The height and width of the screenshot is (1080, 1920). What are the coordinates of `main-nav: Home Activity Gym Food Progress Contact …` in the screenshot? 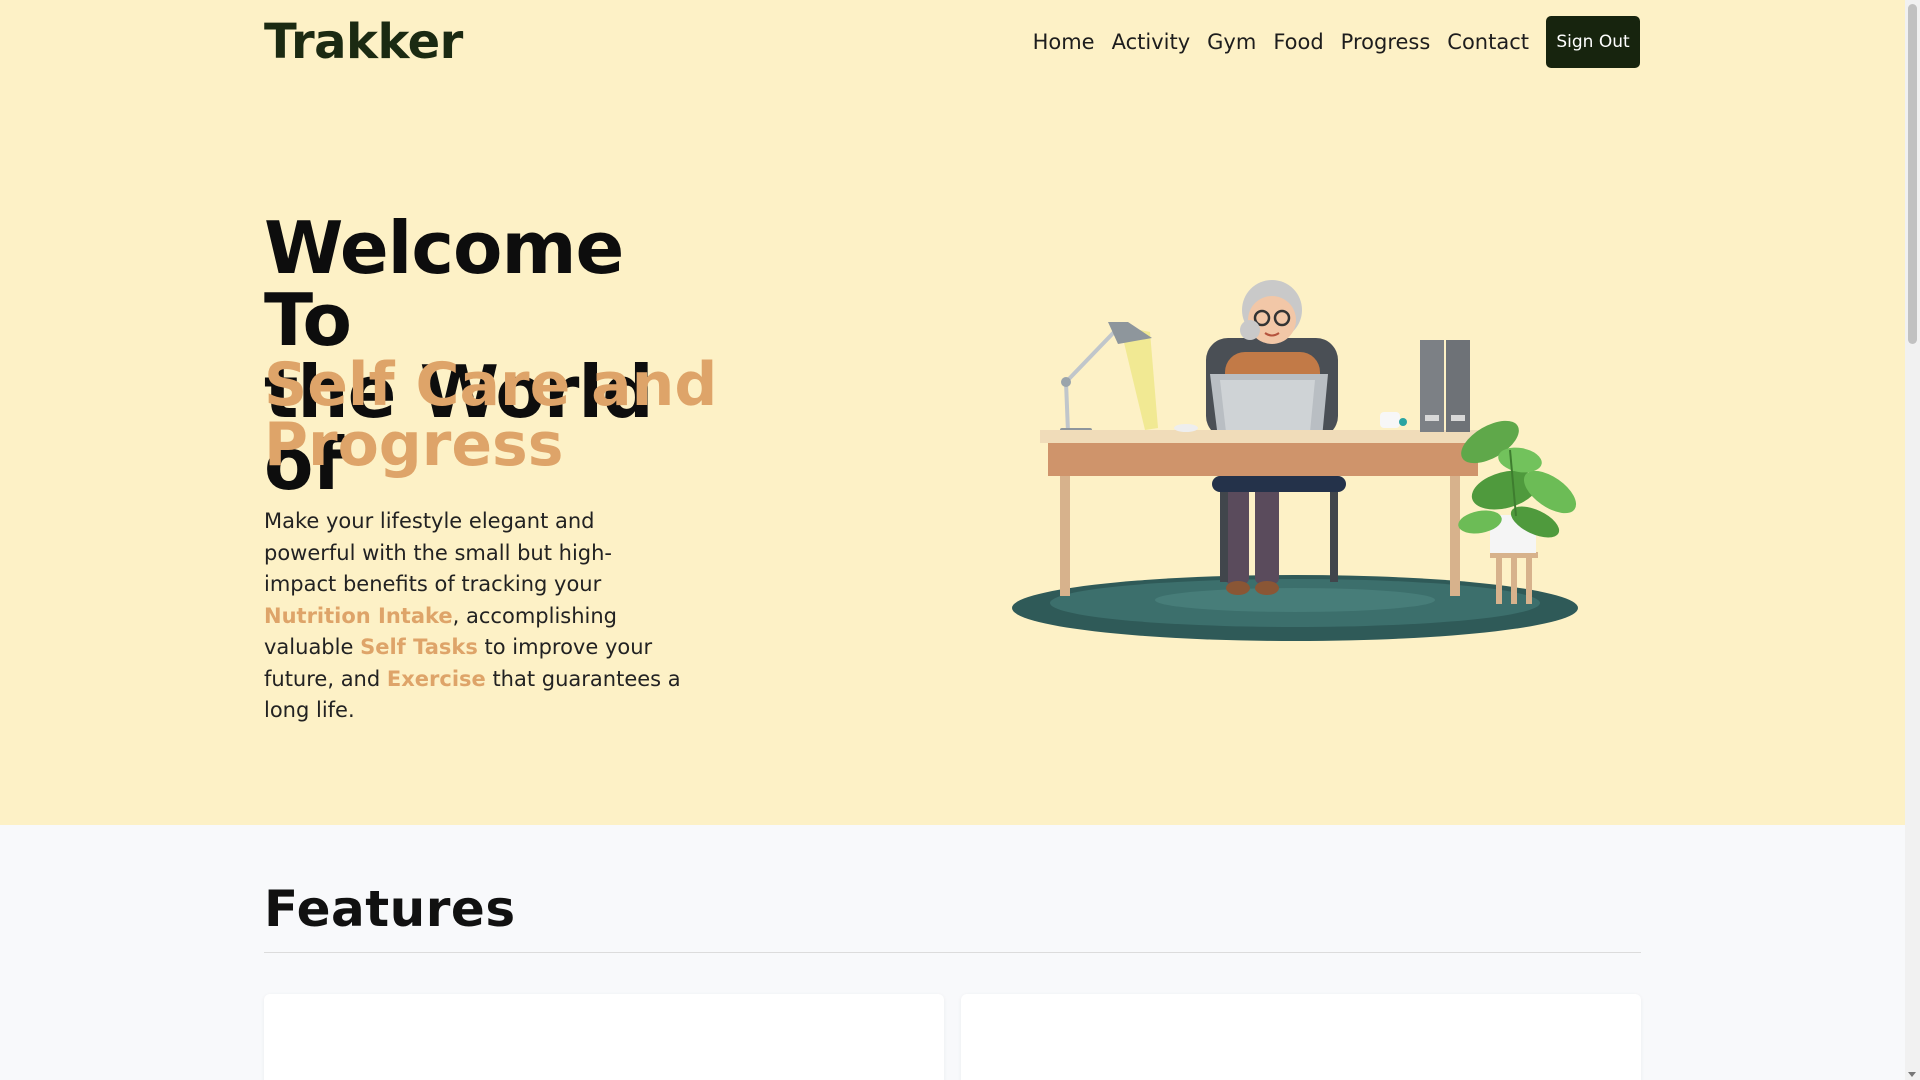 It's located at (1336, 42).